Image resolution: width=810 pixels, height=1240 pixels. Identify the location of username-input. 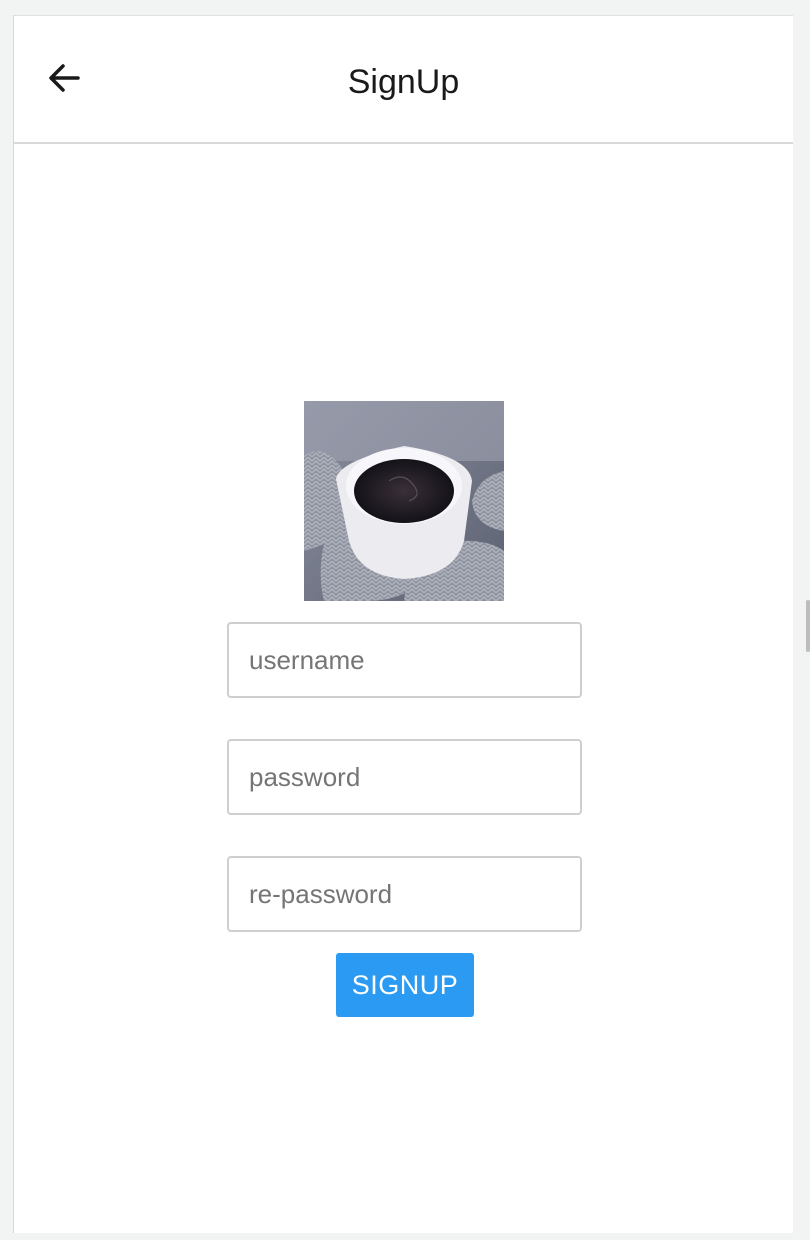
(404, 660).